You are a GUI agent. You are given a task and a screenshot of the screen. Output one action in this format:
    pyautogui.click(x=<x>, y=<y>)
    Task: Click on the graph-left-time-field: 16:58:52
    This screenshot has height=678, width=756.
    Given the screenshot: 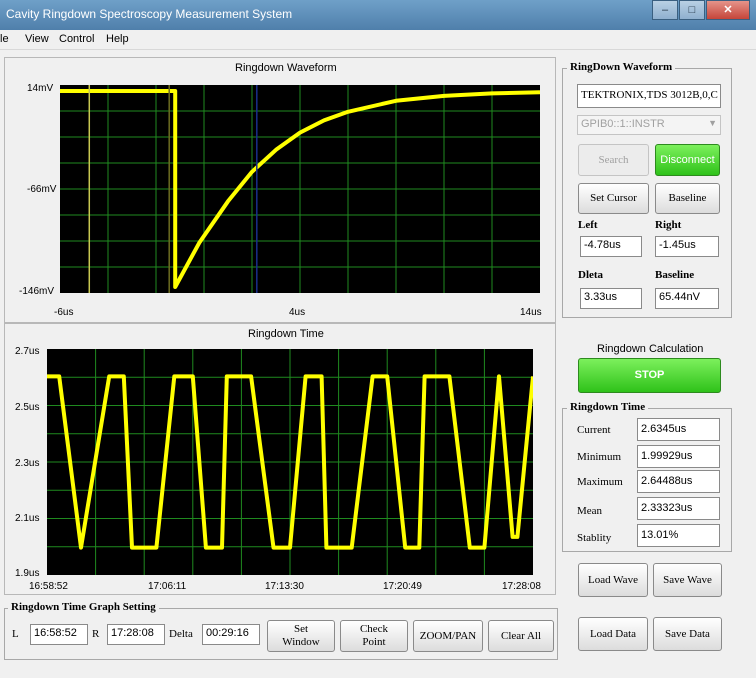 What is the action you would take?
    pyautogui.click(x=59, y=634)
    